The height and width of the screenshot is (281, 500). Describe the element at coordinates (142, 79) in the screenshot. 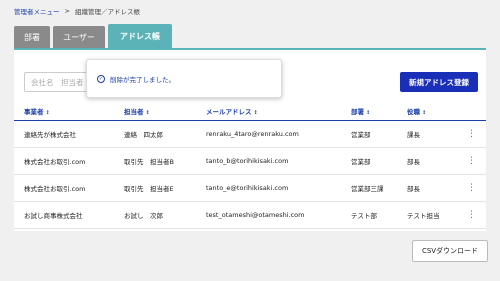

I see `toast-message: 削除が完了しました。` at that location.